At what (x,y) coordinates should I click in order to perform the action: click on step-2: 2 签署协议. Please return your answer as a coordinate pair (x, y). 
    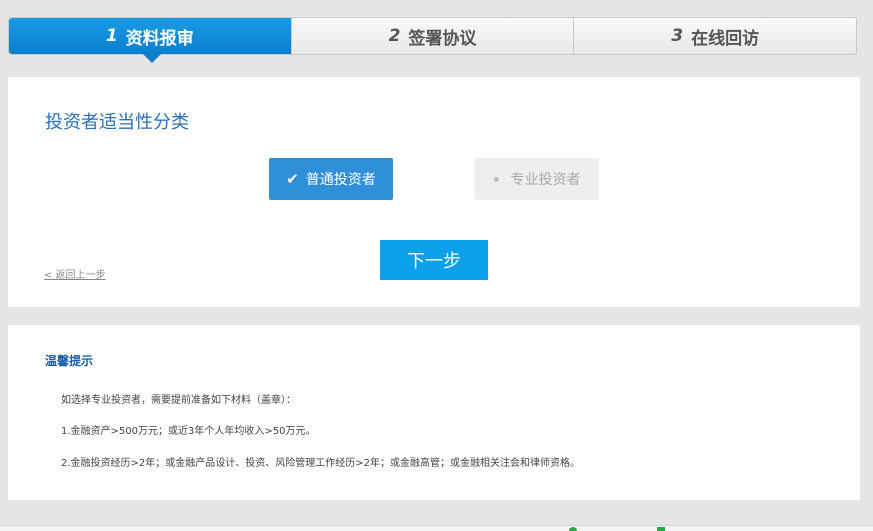
    Looking at the image, I should click on (433, 36).